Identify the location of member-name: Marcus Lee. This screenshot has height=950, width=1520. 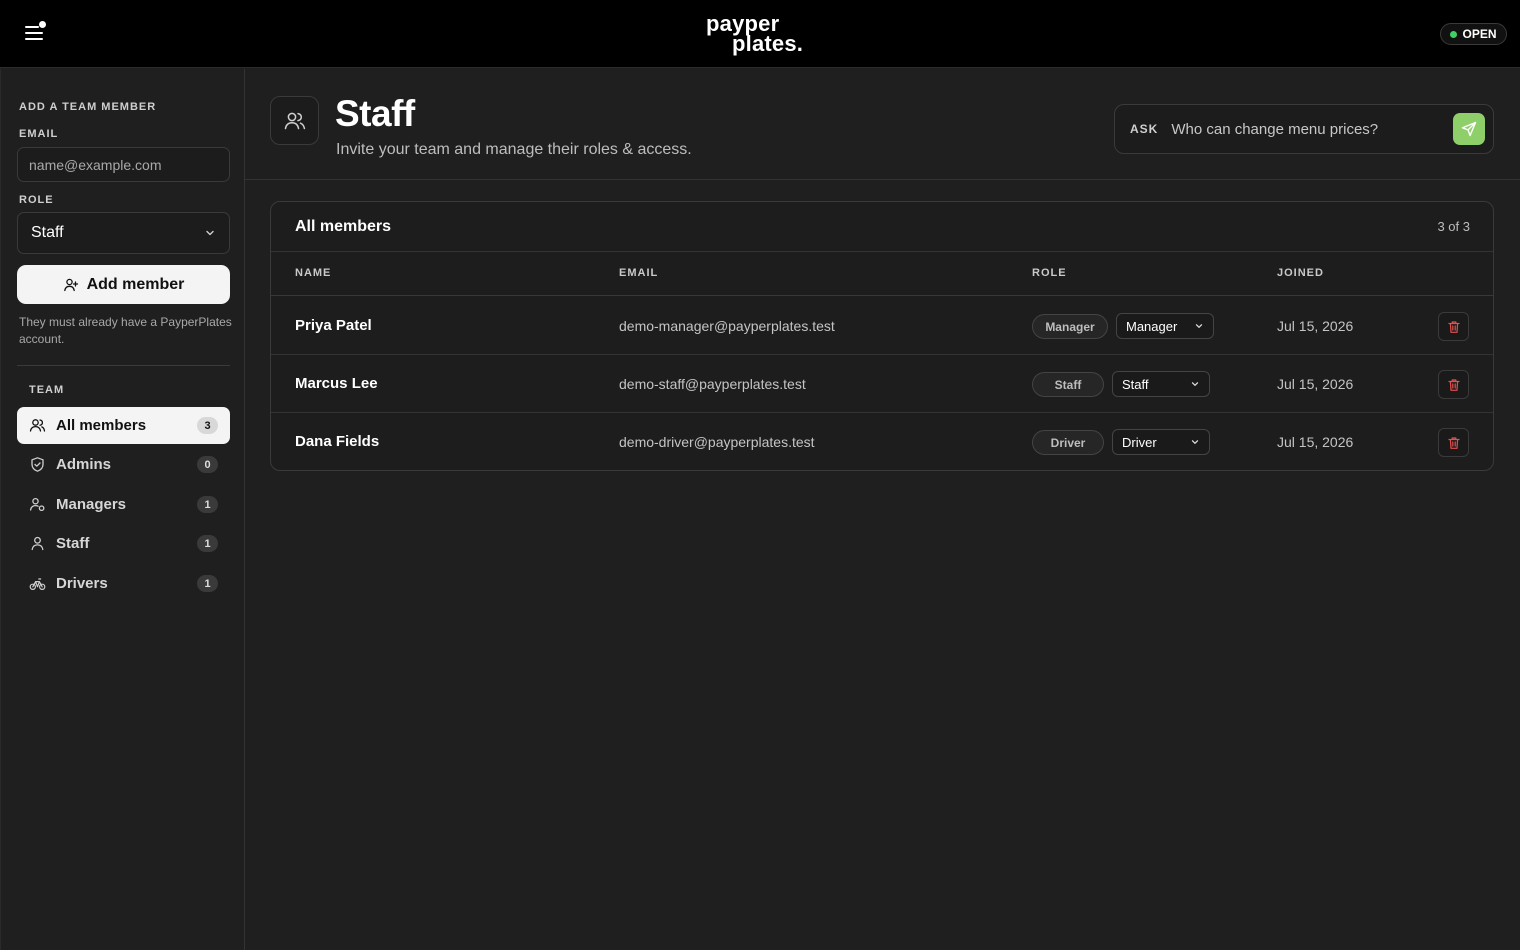
(336, 383).